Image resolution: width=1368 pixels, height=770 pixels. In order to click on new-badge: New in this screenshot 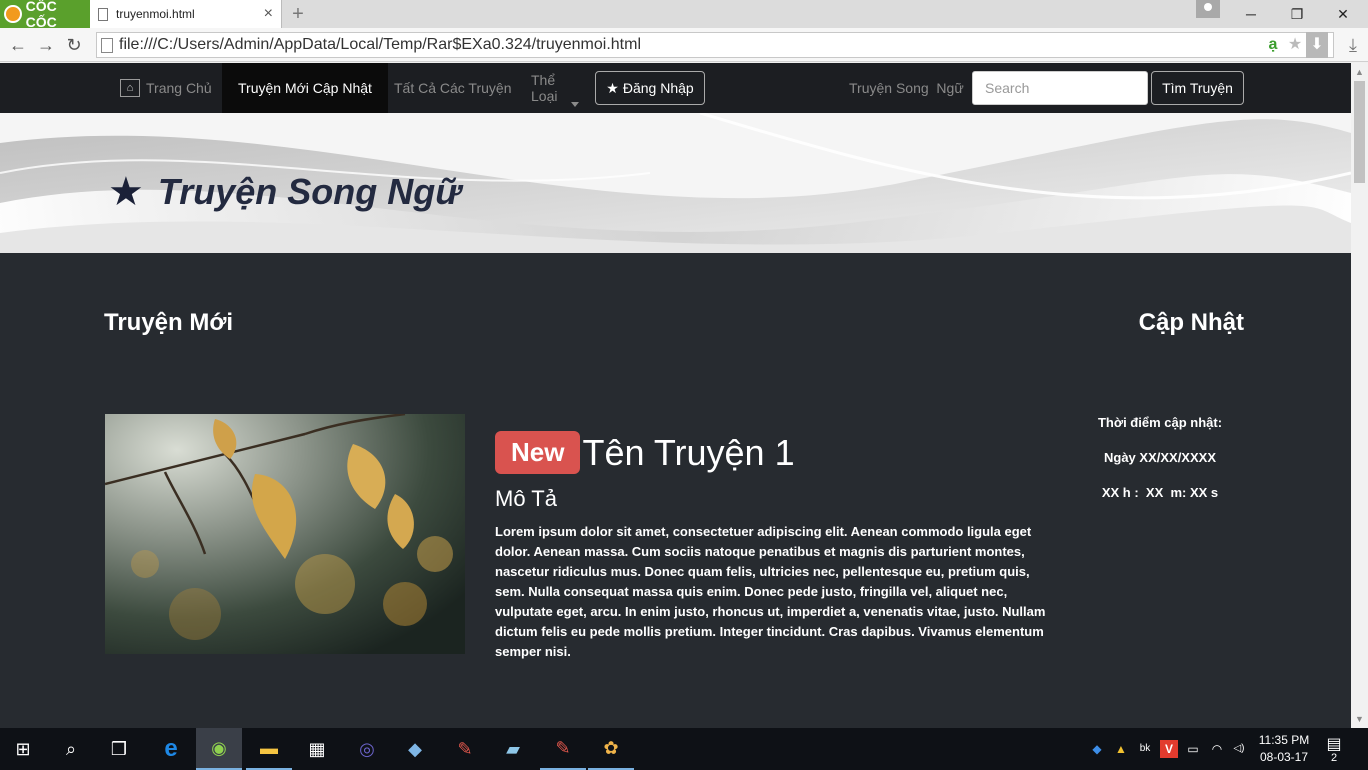, I will do `click(538, 452)`.